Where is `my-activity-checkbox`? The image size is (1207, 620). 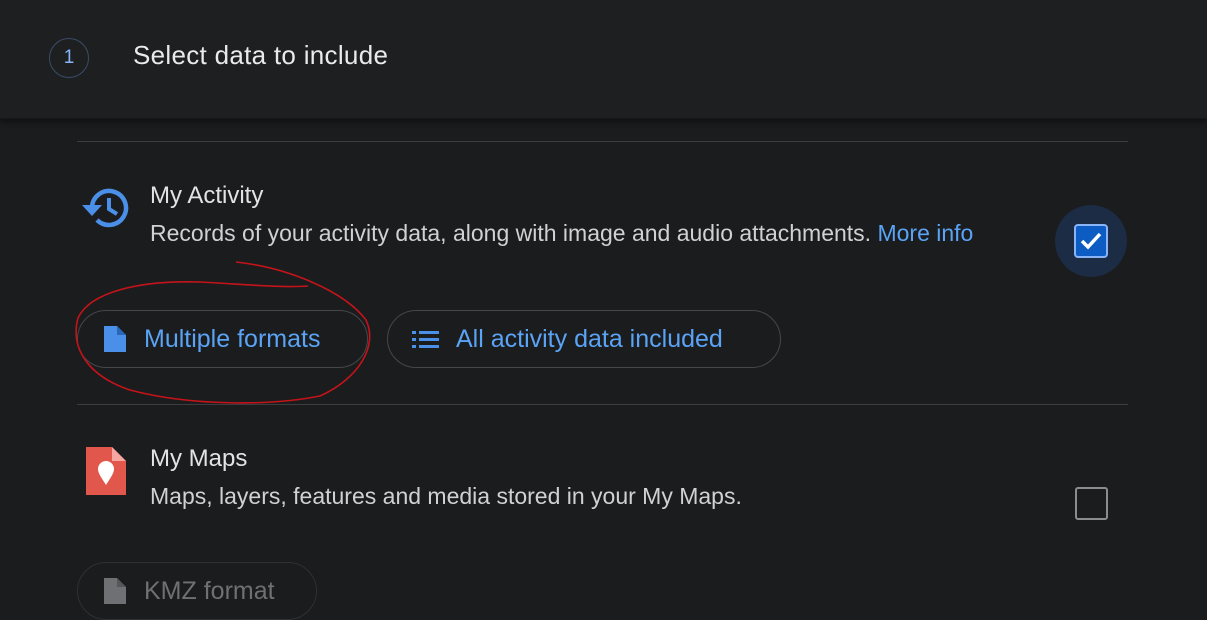
my-activity-checkbox is located at coordinates (1091, 241).